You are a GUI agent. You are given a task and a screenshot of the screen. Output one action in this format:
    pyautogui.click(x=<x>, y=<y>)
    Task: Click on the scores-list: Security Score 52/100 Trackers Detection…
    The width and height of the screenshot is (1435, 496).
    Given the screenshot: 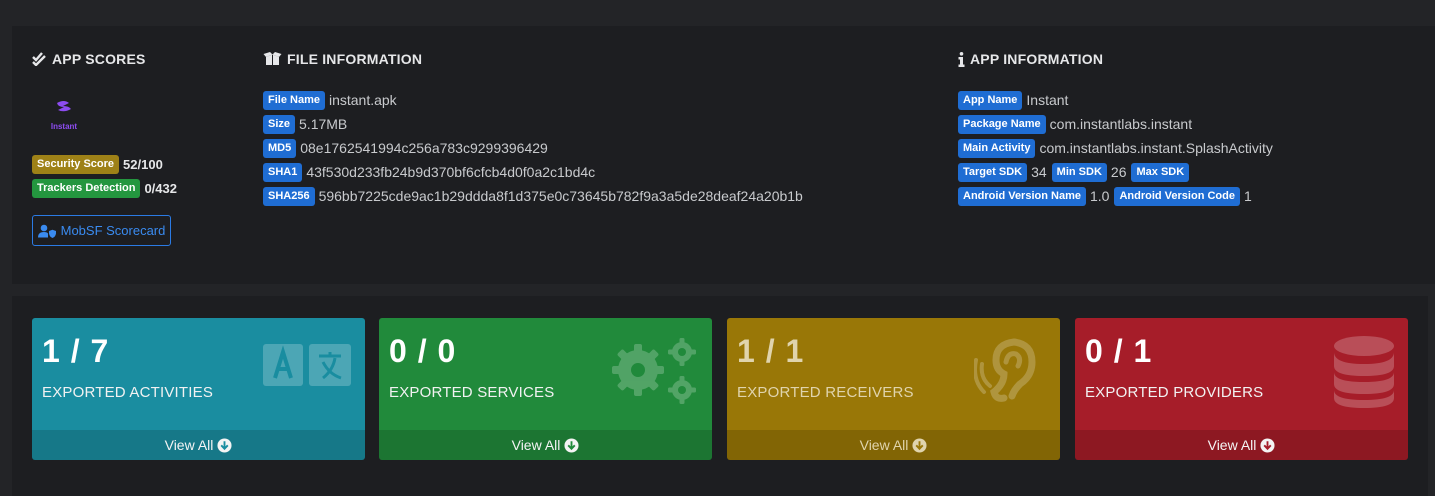 What is the action you would take?
    pyautogui.click(x=104, y=176)
    